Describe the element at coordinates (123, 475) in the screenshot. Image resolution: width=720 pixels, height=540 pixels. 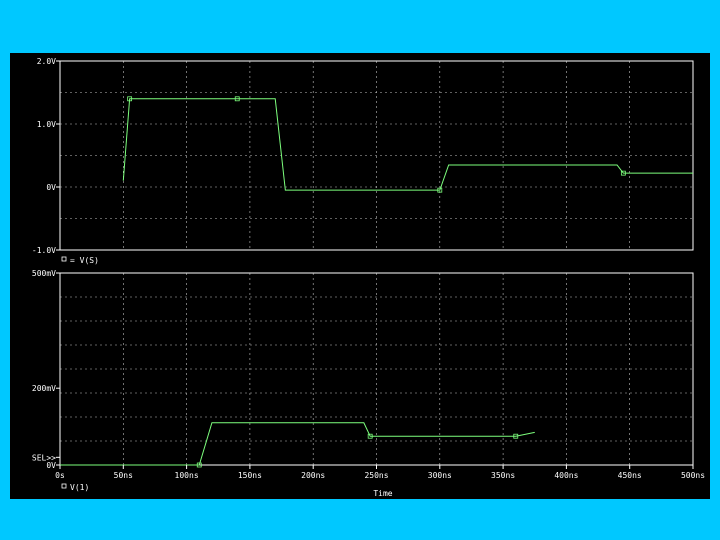
I see `x-tick-label: 50ns` at that location.